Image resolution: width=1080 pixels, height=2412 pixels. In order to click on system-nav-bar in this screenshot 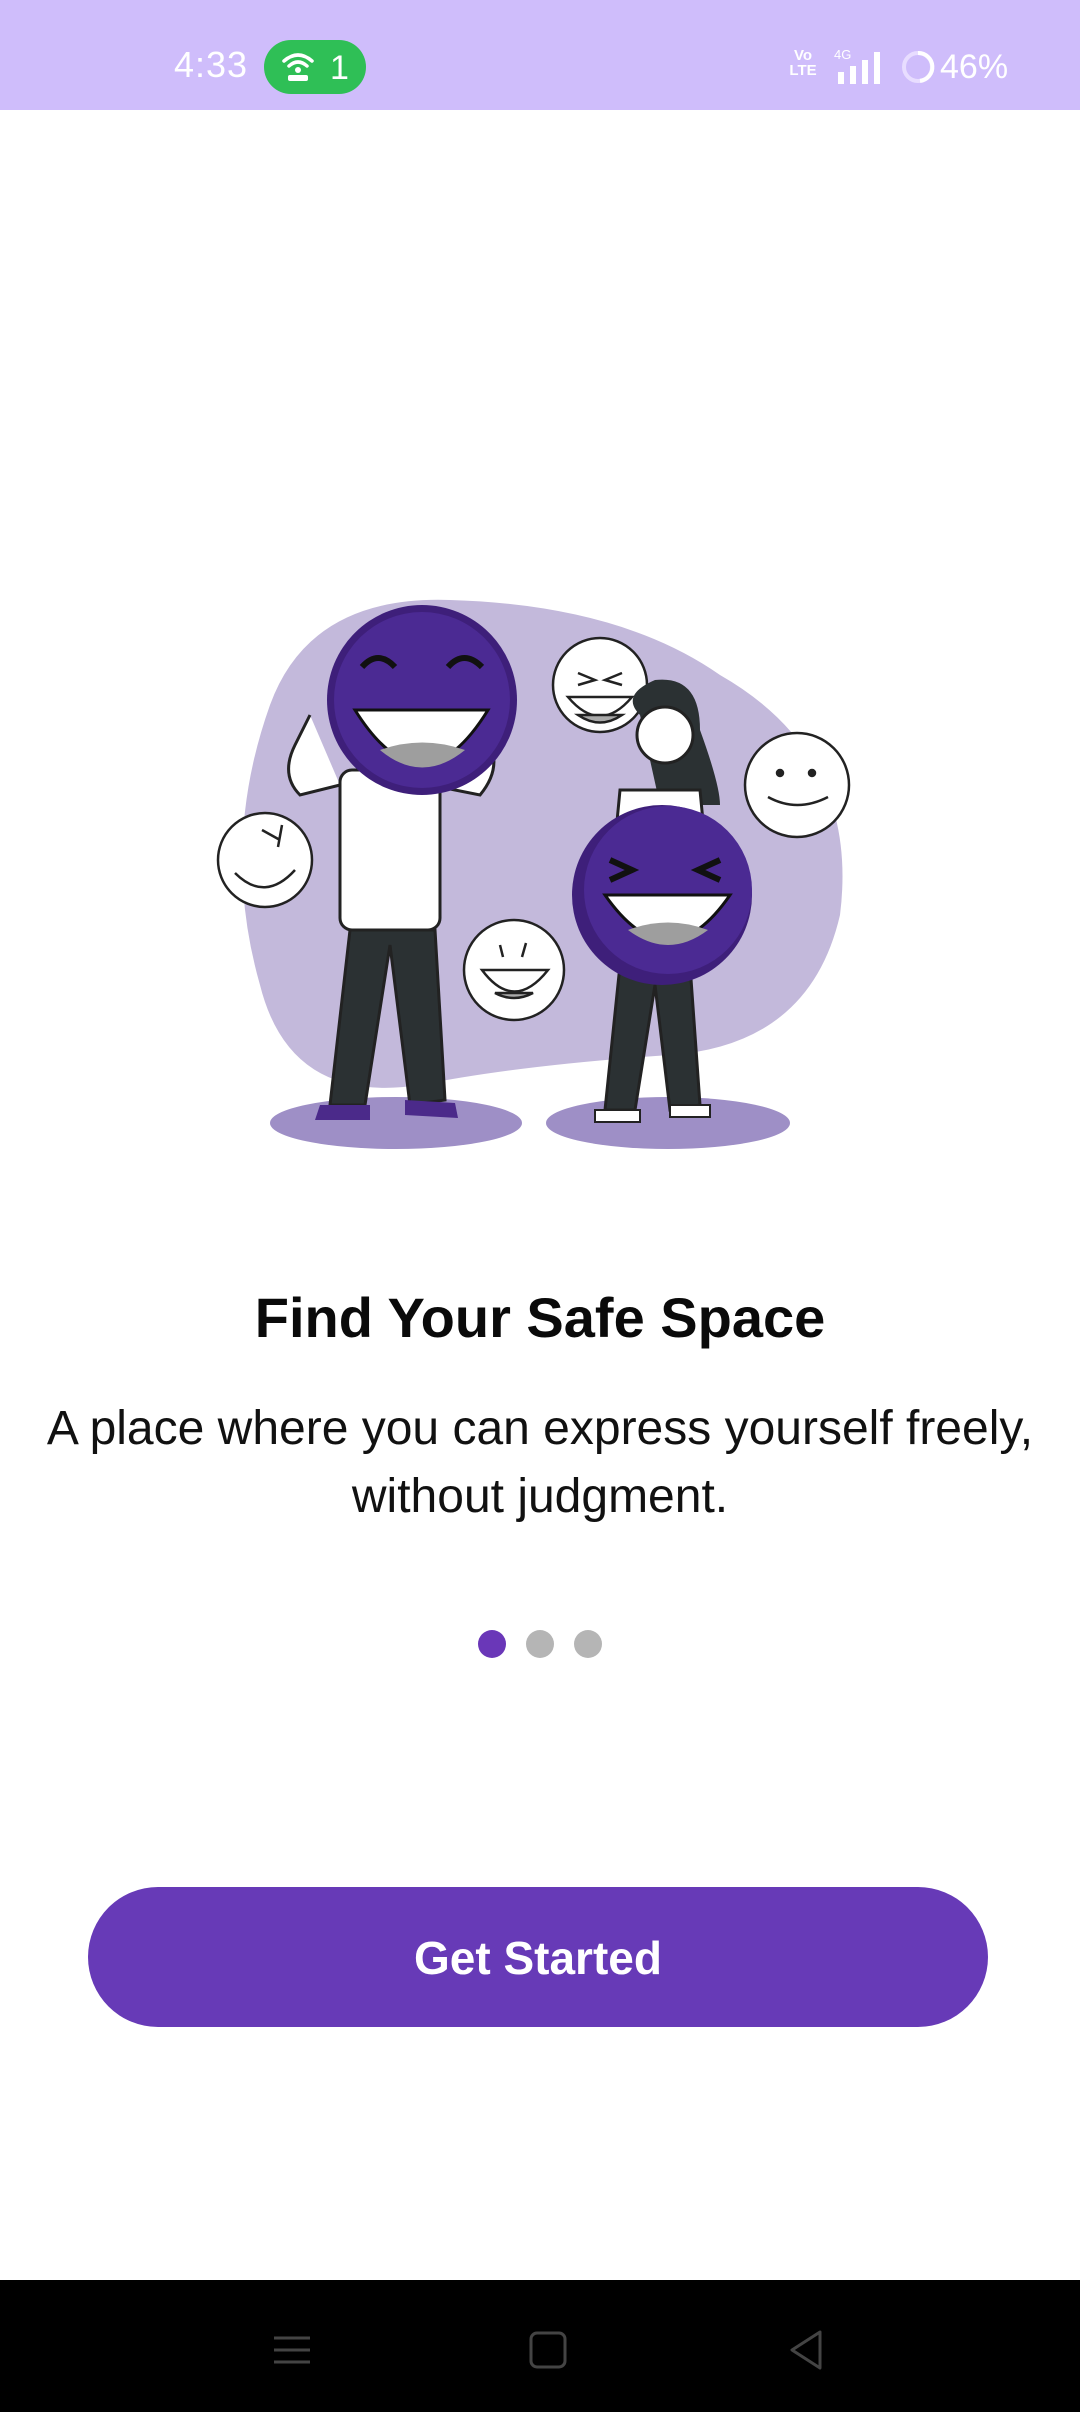, I will do `click(540, 2346)`.